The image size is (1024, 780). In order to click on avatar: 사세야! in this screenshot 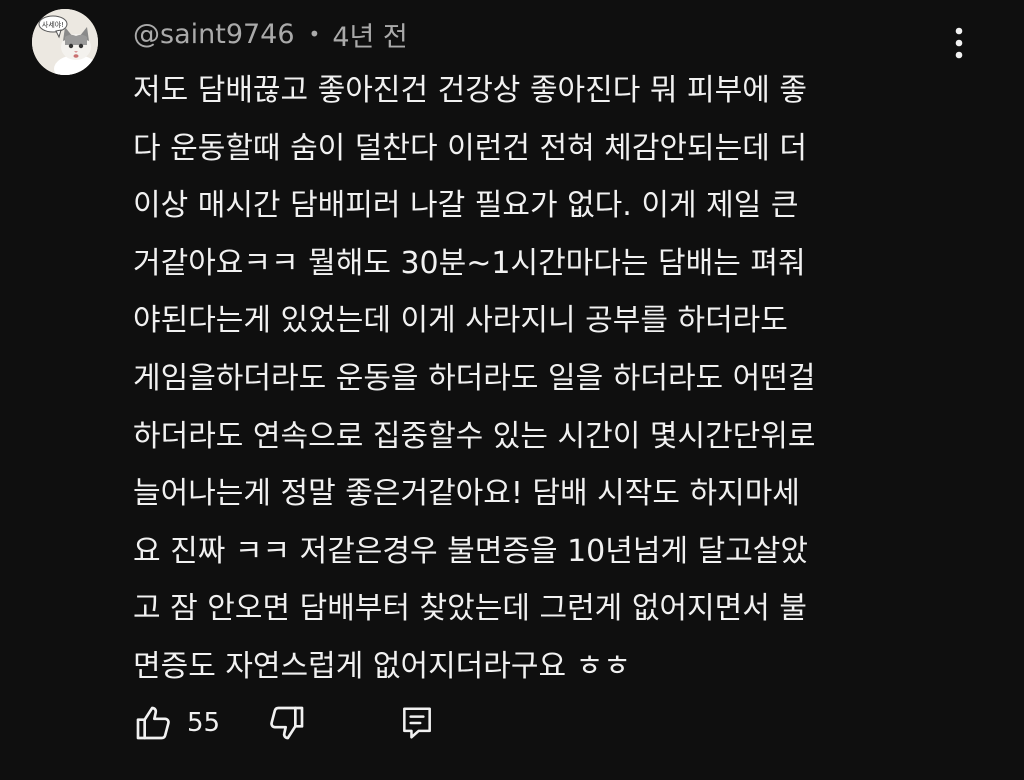, I will do `click(65, 42)`.